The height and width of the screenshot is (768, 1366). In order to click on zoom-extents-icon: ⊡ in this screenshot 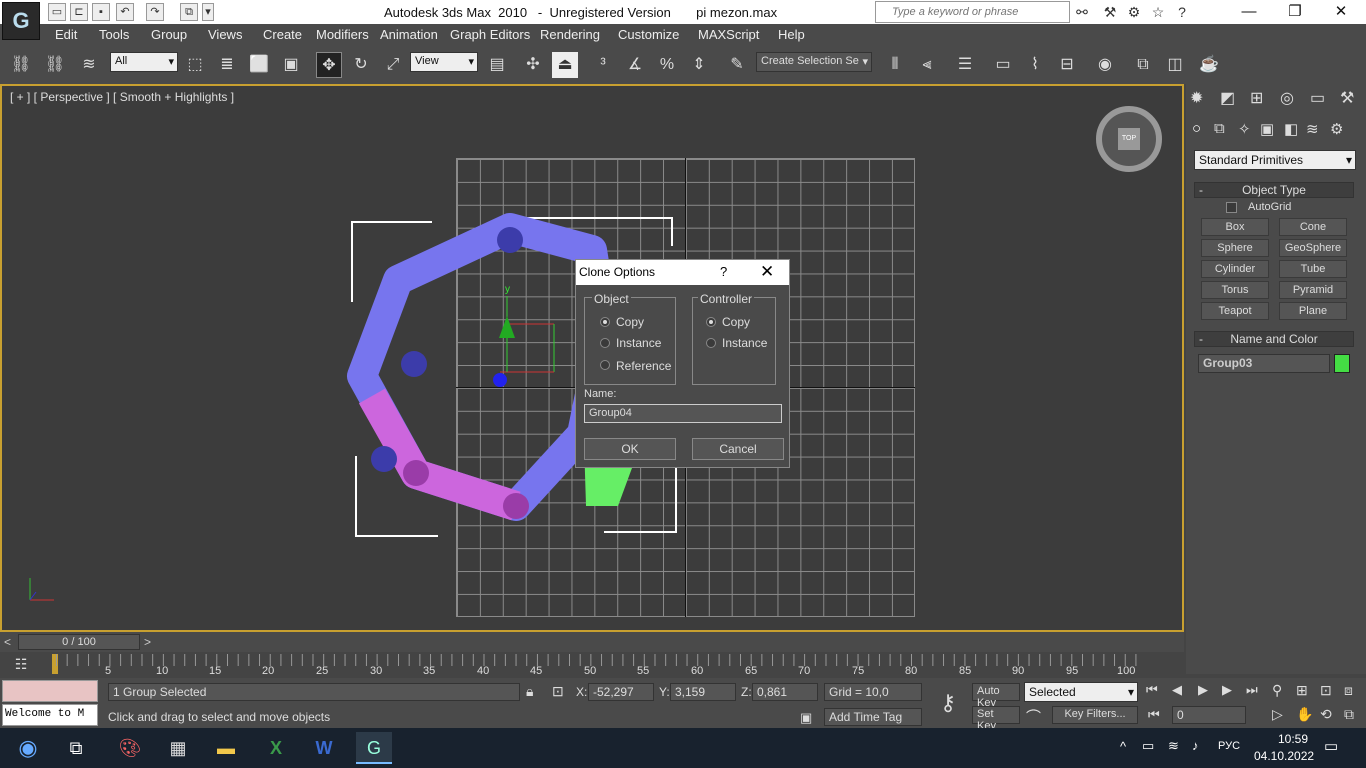, I will do `click(1326, 690)`.